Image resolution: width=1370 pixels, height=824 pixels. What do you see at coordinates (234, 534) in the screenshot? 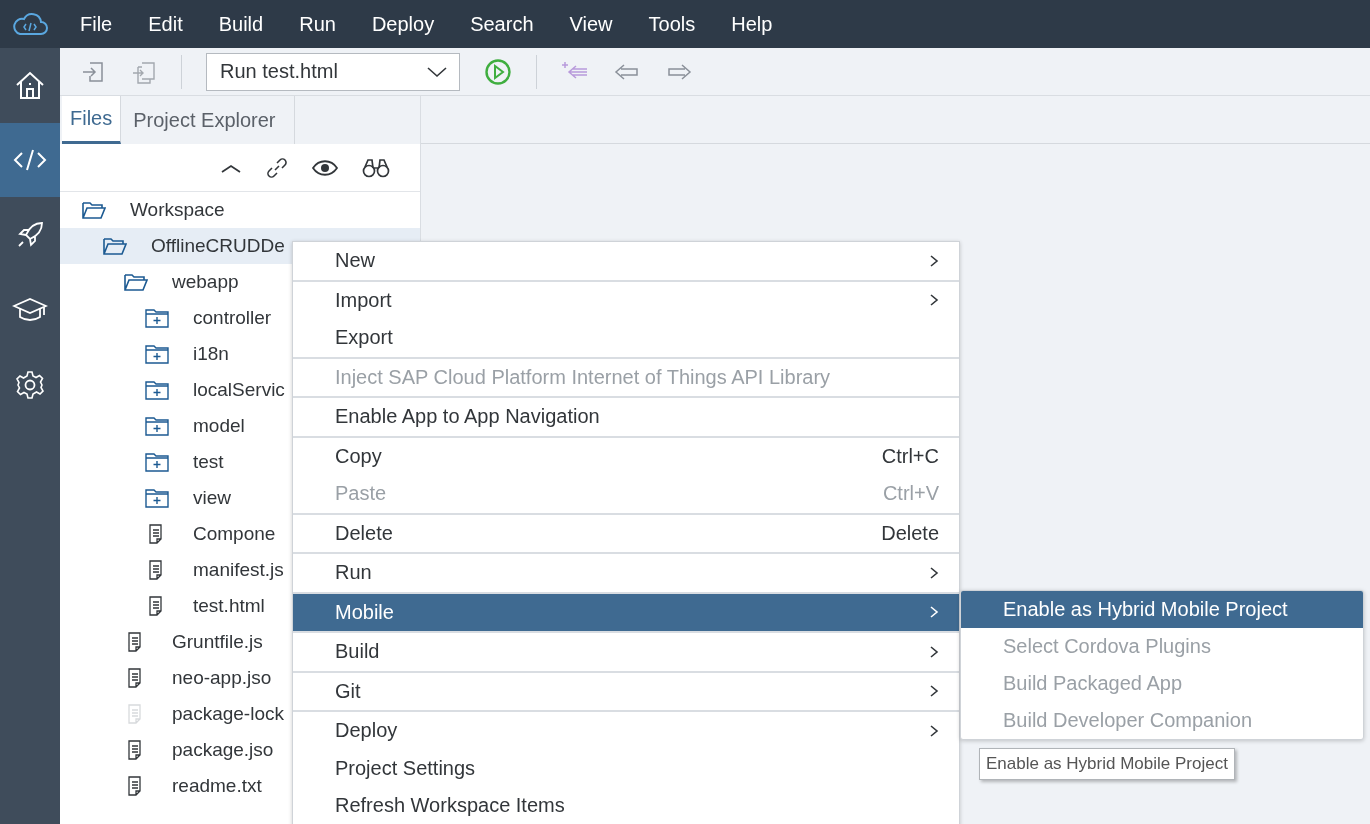
I see `tree-item-label: Compone` at bounding box center [234, 534].